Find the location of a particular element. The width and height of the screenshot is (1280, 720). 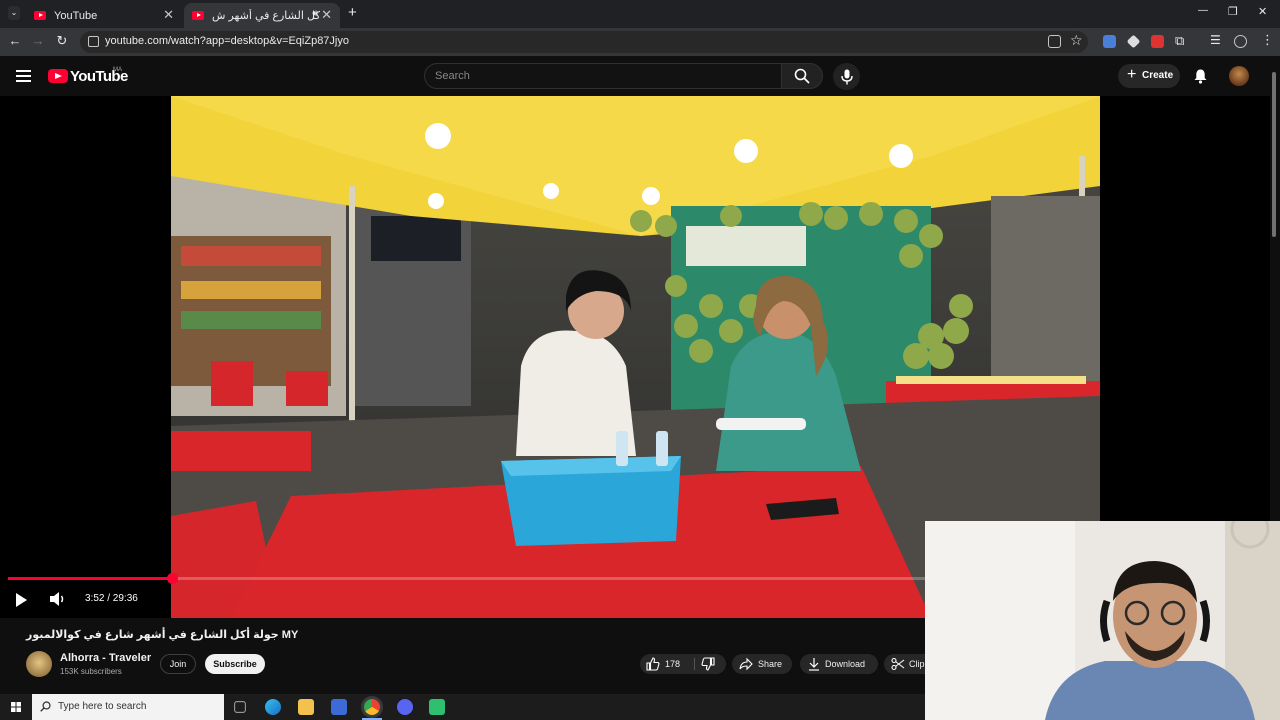

site-info-icon is located at coordinates (93, 41).